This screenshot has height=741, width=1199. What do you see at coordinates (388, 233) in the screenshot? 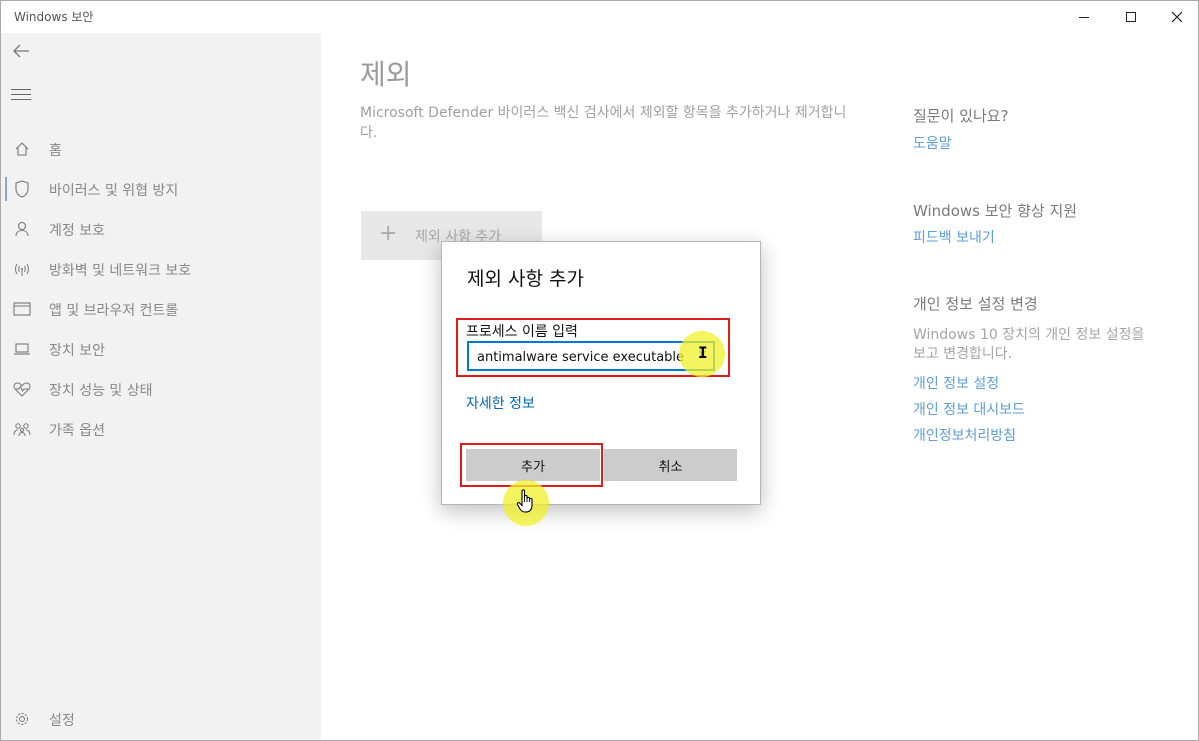
I see `plus-icon: +` at bounding box center [388, 233].